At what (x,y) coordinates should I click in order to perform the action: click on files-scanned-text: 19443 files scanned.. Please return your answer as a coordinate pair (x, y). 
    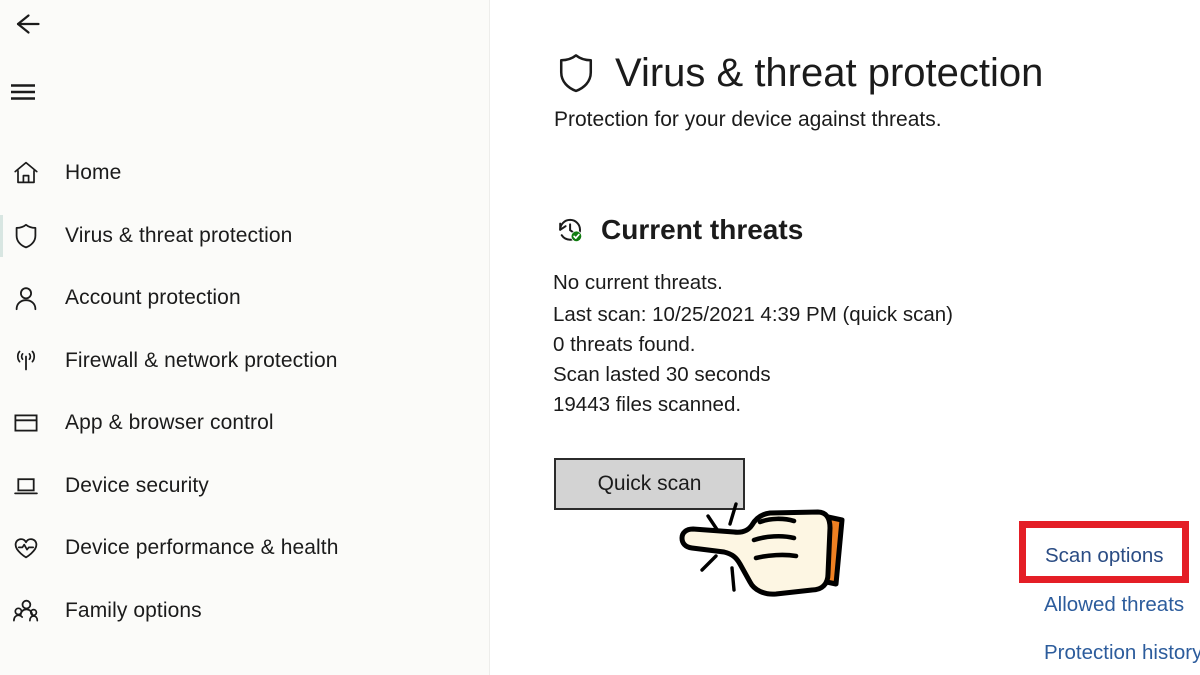
    Looking at the image, I should click on (647, 404).